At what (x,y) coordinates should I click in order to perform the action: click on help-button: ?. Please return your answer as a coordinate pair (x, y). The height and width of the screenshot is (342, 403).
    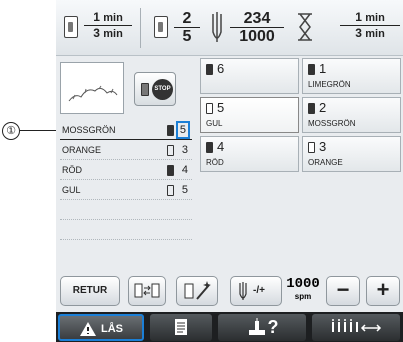
    Looking at the image, I should click on (262, 327).